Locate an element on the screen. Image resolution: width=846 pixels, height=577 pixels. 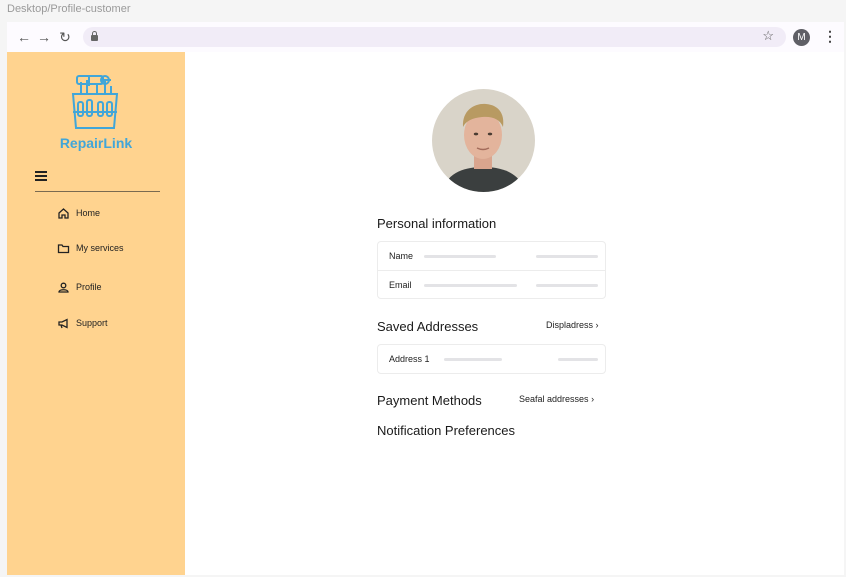
forward-arrow-icon: → is located at coordinates (44, 37).